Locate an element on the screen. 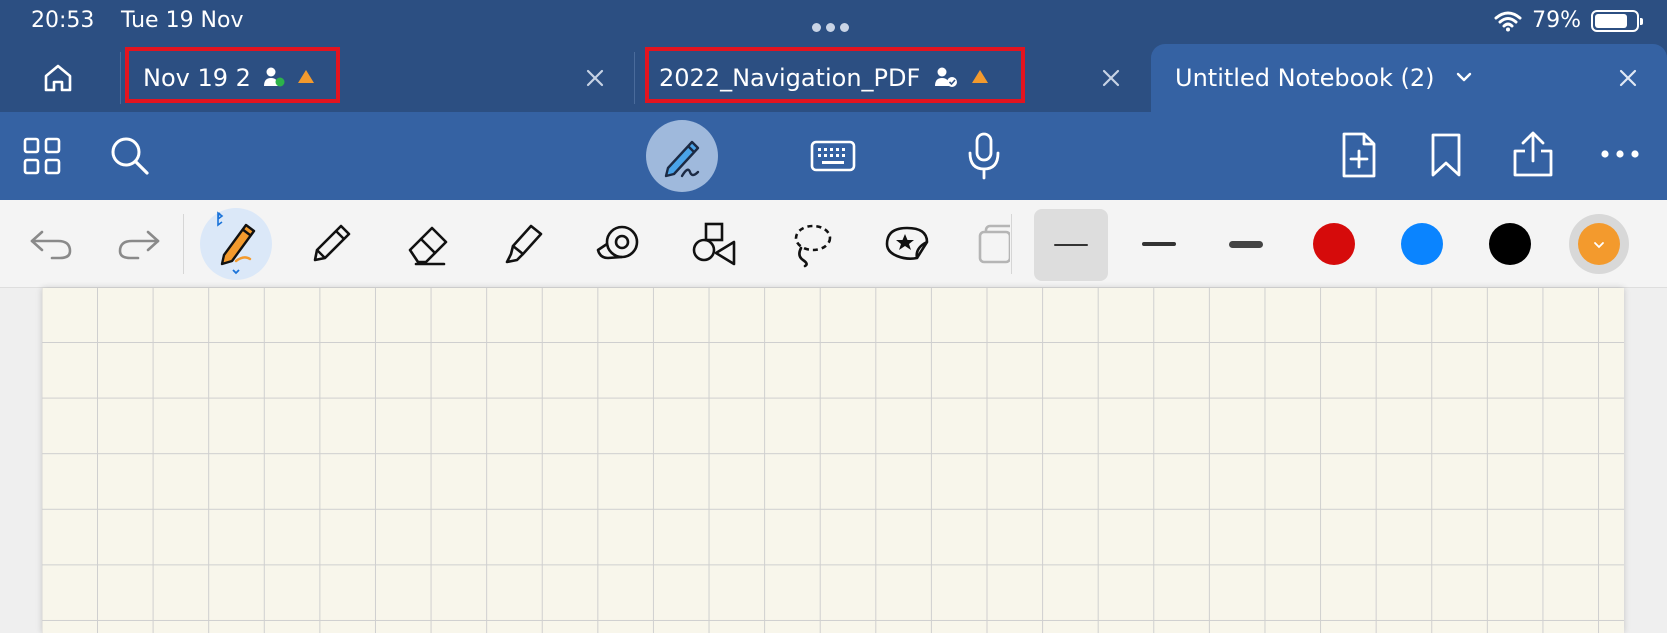 The width and height of the screenshot is (1667, 633). lasso-icon is located at coordinates (813, 246).